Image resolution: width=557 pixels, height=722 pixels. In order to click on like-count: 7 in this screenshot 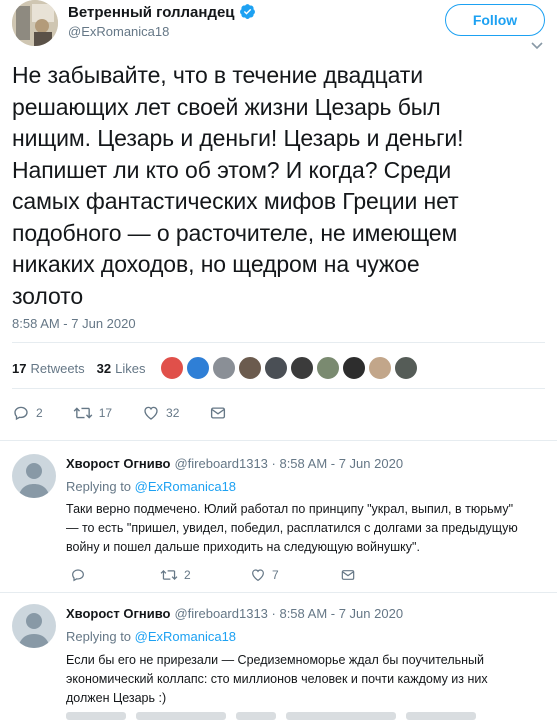, I will do `click(275, 575)`.